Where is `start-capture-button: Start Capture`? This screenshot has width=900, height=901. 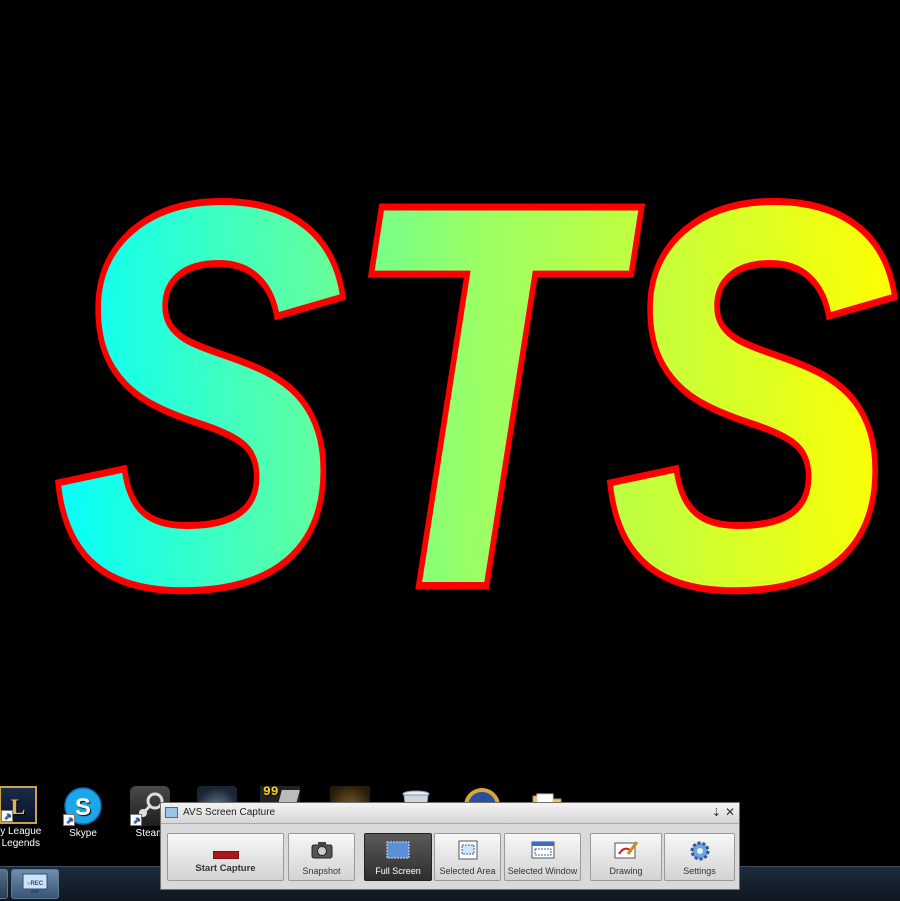 start-capture-button: Start Capture is located at coordinates (225, 857).